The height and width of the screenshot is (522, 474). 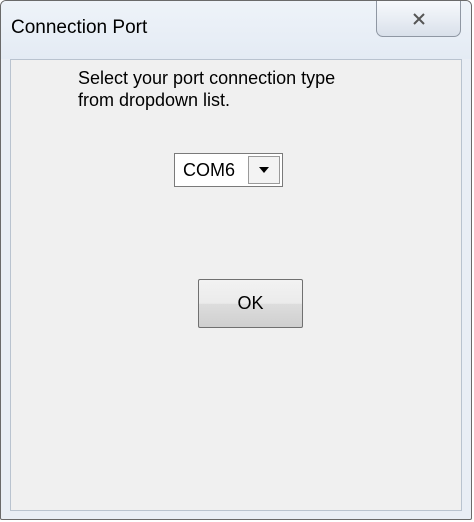 I want to click on close-icon, so click(x=419, y=19).